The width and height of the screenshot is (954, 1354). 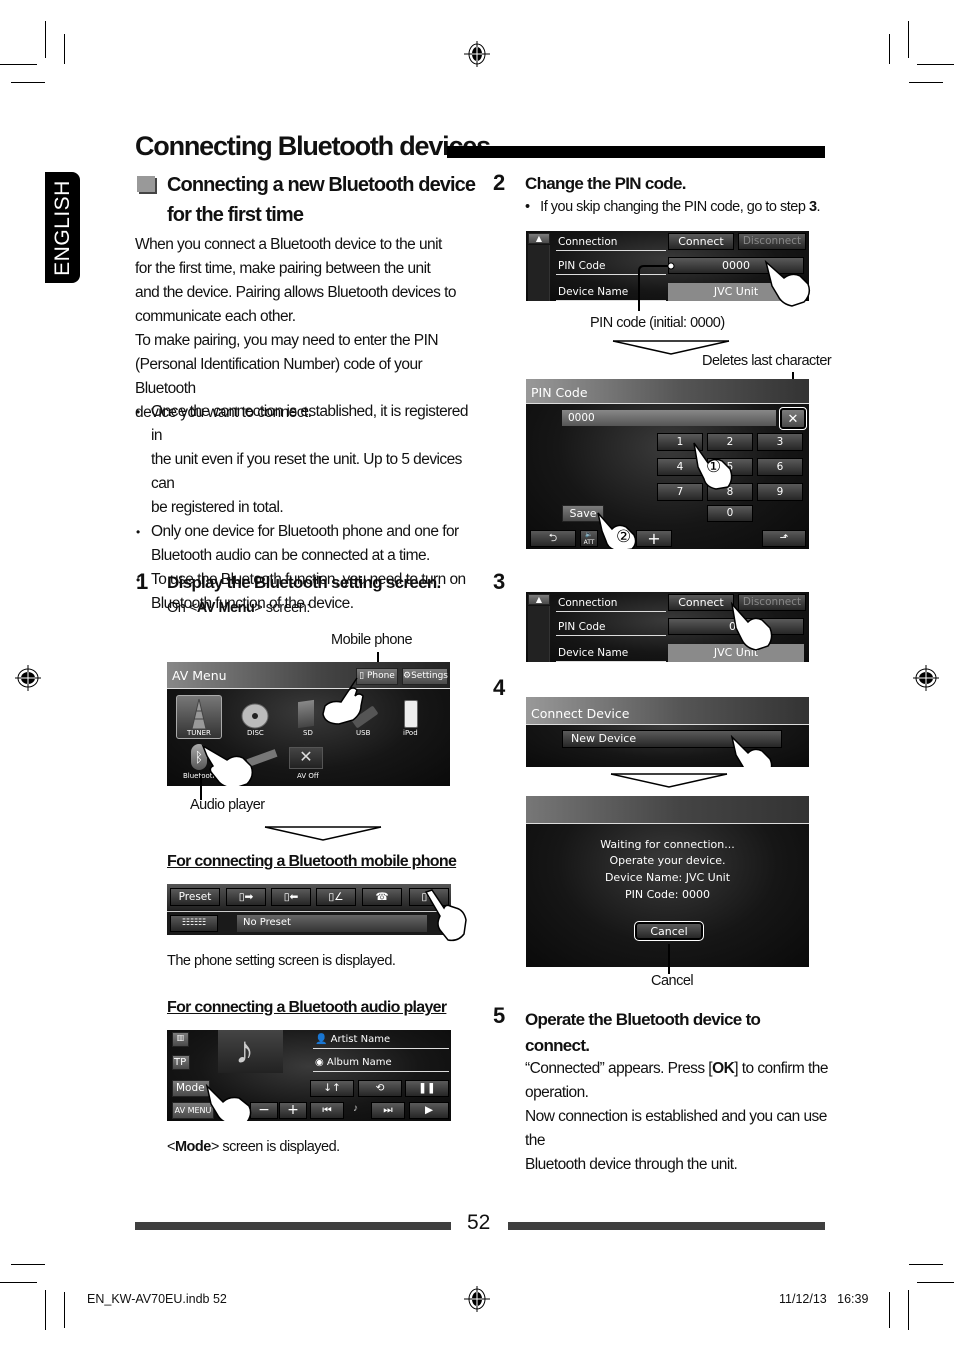 I want to click on previous-track-button: ⏮, so click(x=327, y=1110).